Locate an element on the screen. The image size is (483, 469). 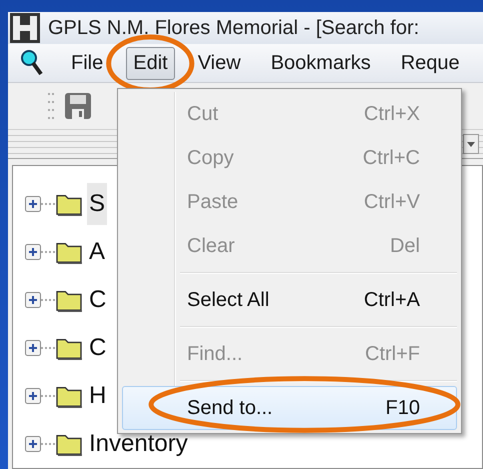
tree-item: H is located at coordinates (97, 395).